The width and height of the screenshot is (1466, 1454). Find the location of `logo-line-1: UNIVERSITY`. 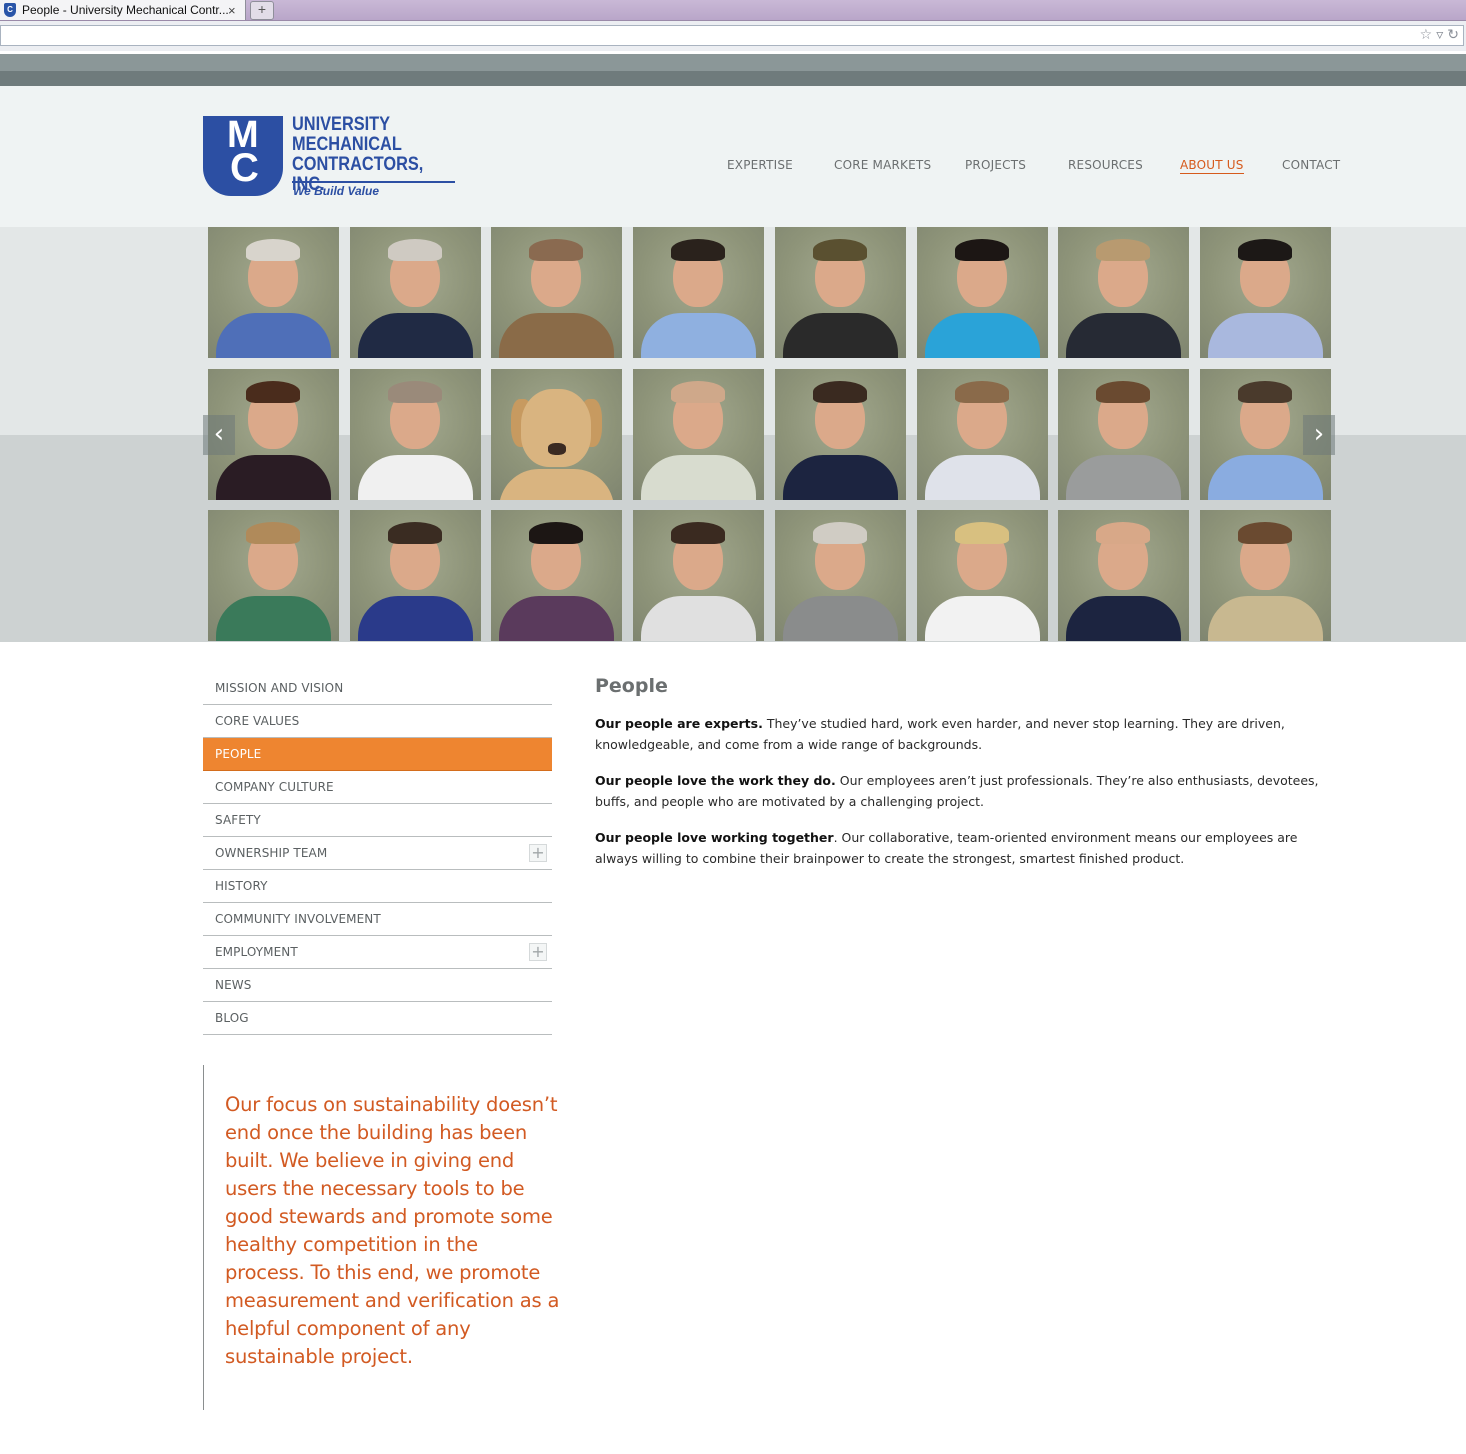

logo-line-1: UNIVERSITY is located at coordinates (341, 124).